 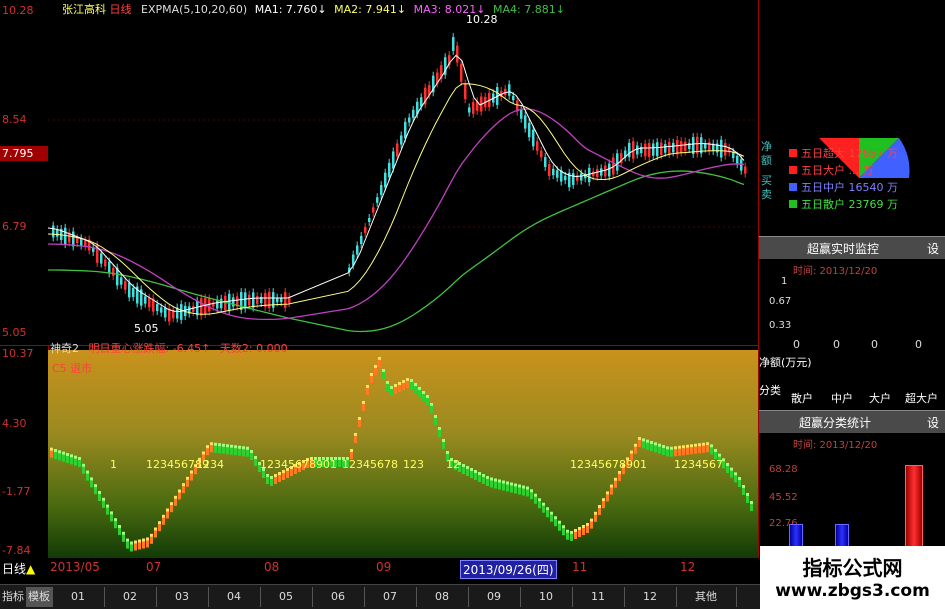 I want to click on watermark-url: www.zbgs3.com, so click(x=852, y=591).